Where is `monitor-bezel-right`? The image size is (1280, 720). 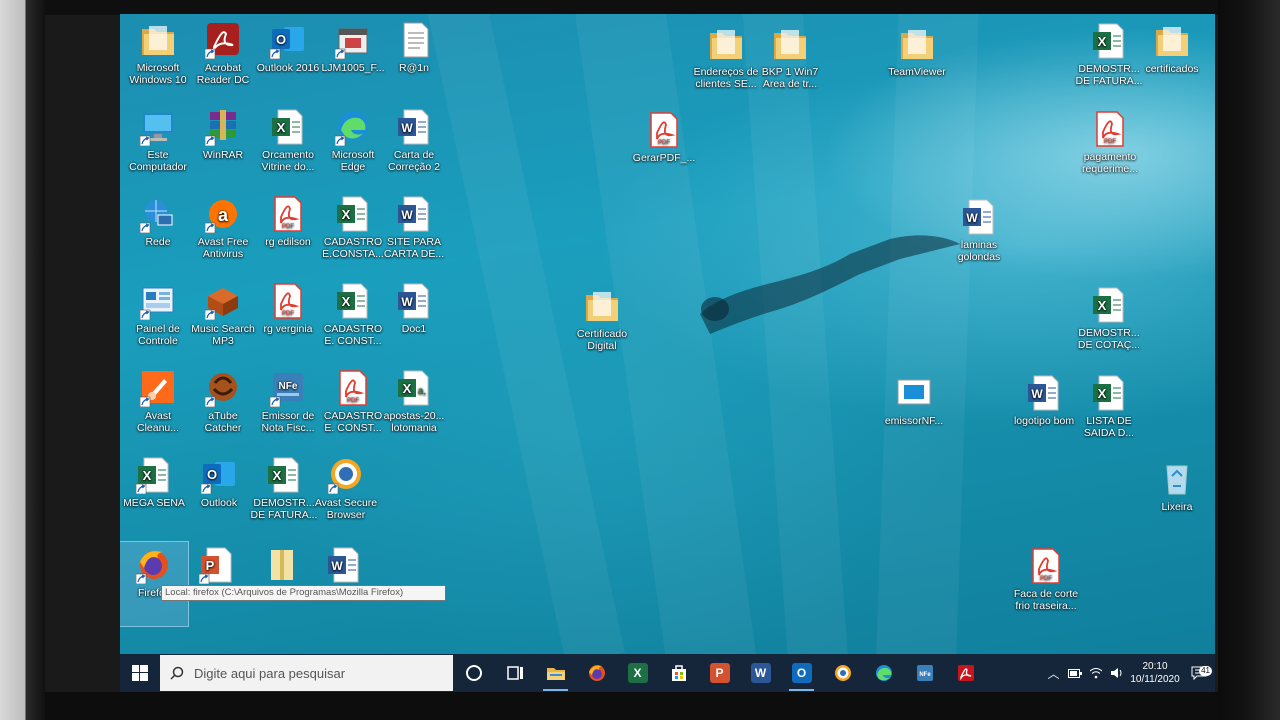 monitor-bezel-right is located at coordinates (1249, 360).